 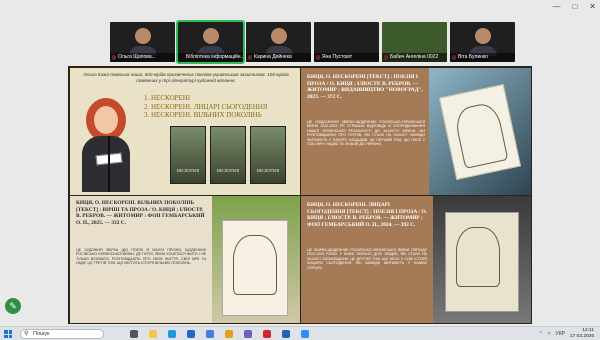 I want to click on mail-icon, so click(x=191, y=334).